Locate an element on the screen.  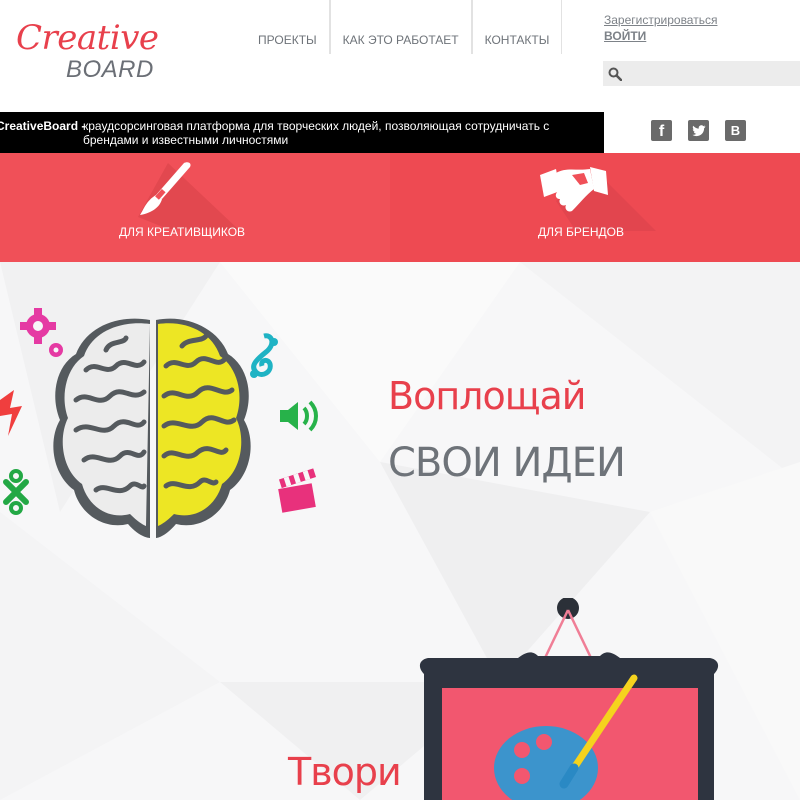
logo-board-text: BOARD is located at coordinates (110, 69).